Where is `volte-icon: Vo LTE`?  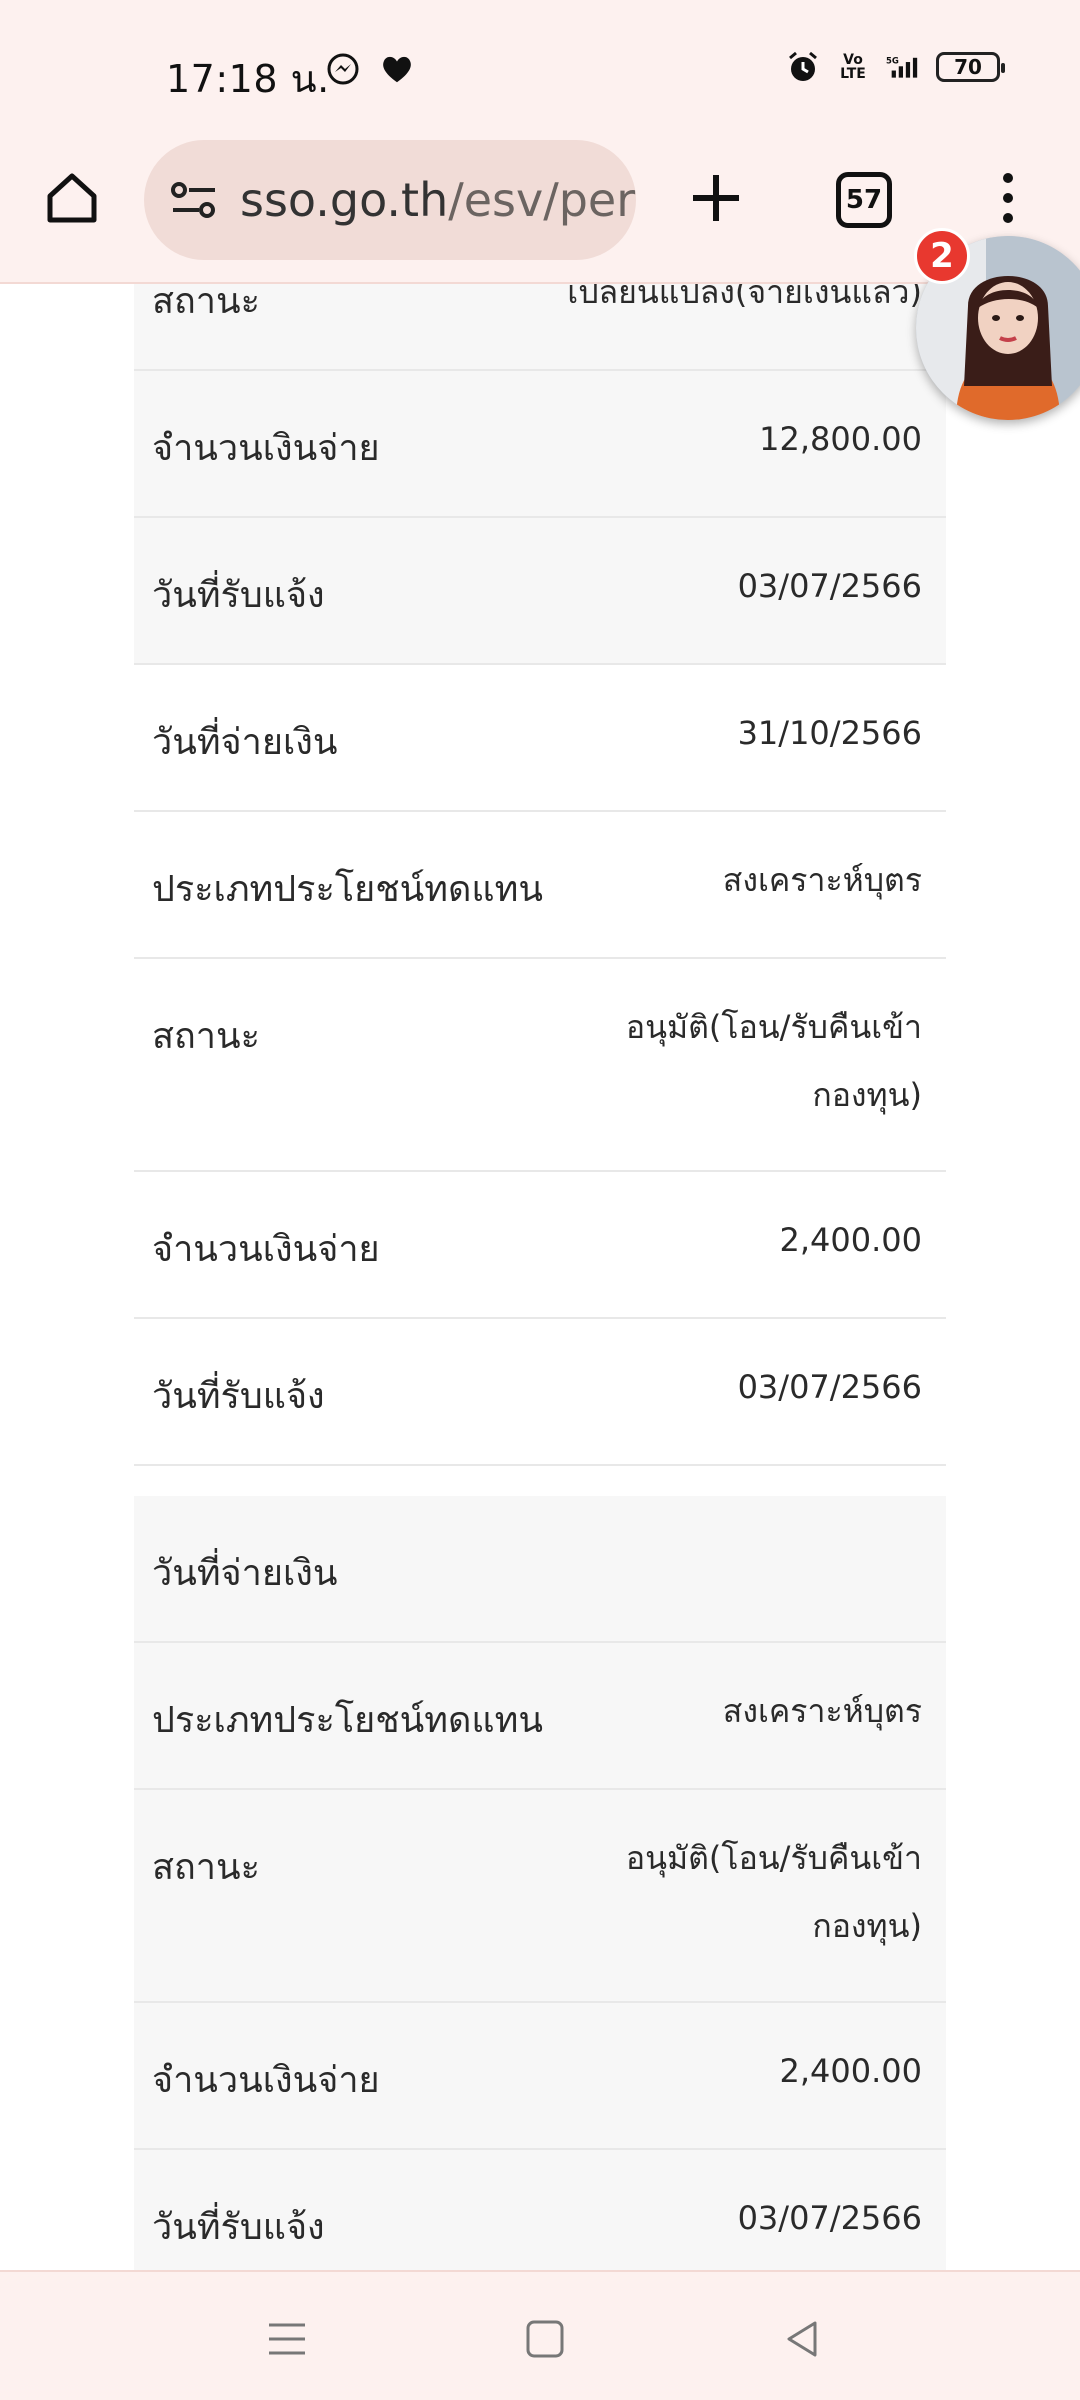 volte-icon: Vo LTE is located at coordinates (853, 67).